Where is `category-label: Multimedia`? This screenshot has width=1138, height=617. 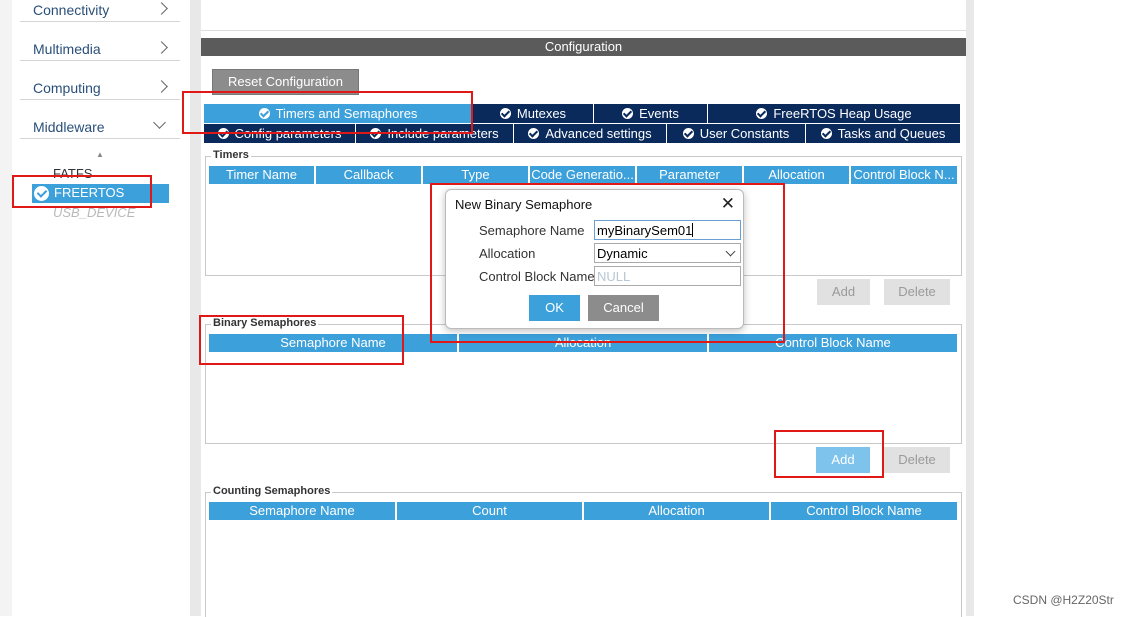 category-label: Multimedia is located at coordinates (67, 49).